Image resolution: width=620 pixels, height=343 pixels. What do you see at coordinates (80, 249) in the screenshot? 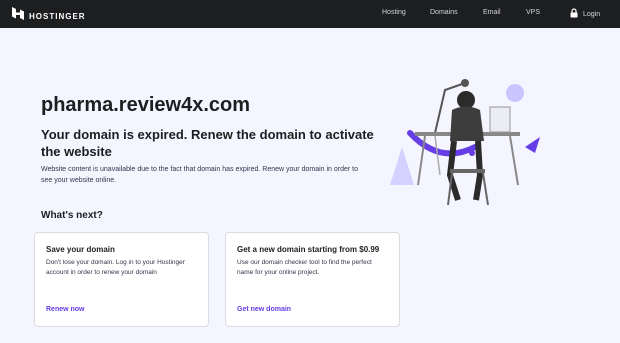
I see `card-title: Save your domain` at bounding box center [80, 249].